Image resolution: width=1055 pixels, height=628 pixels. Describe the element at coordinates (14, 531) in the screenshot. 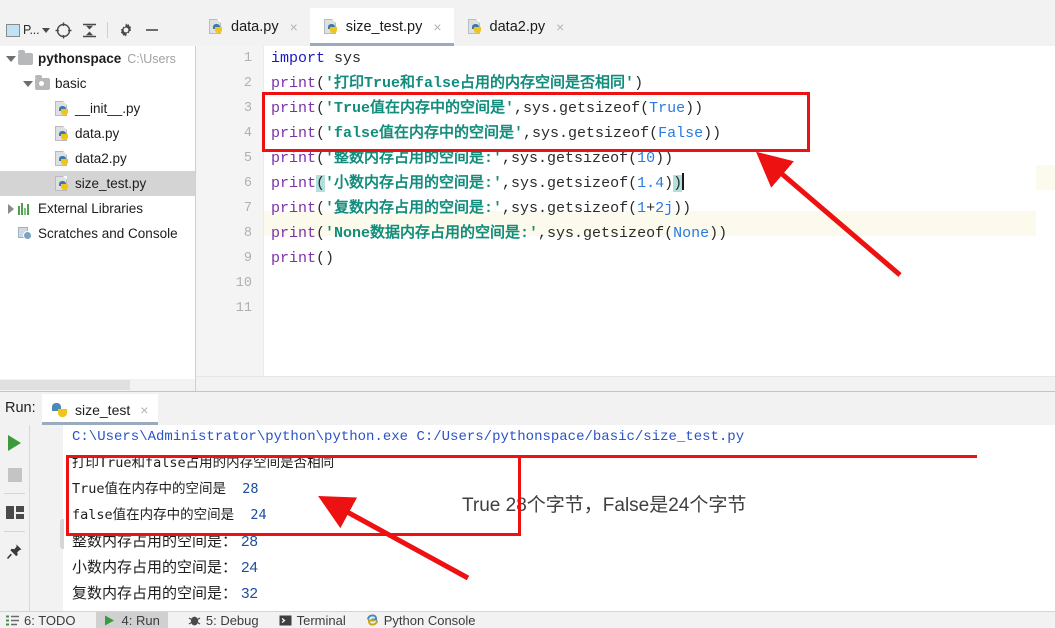

I see `toolbar-divider` at that location.